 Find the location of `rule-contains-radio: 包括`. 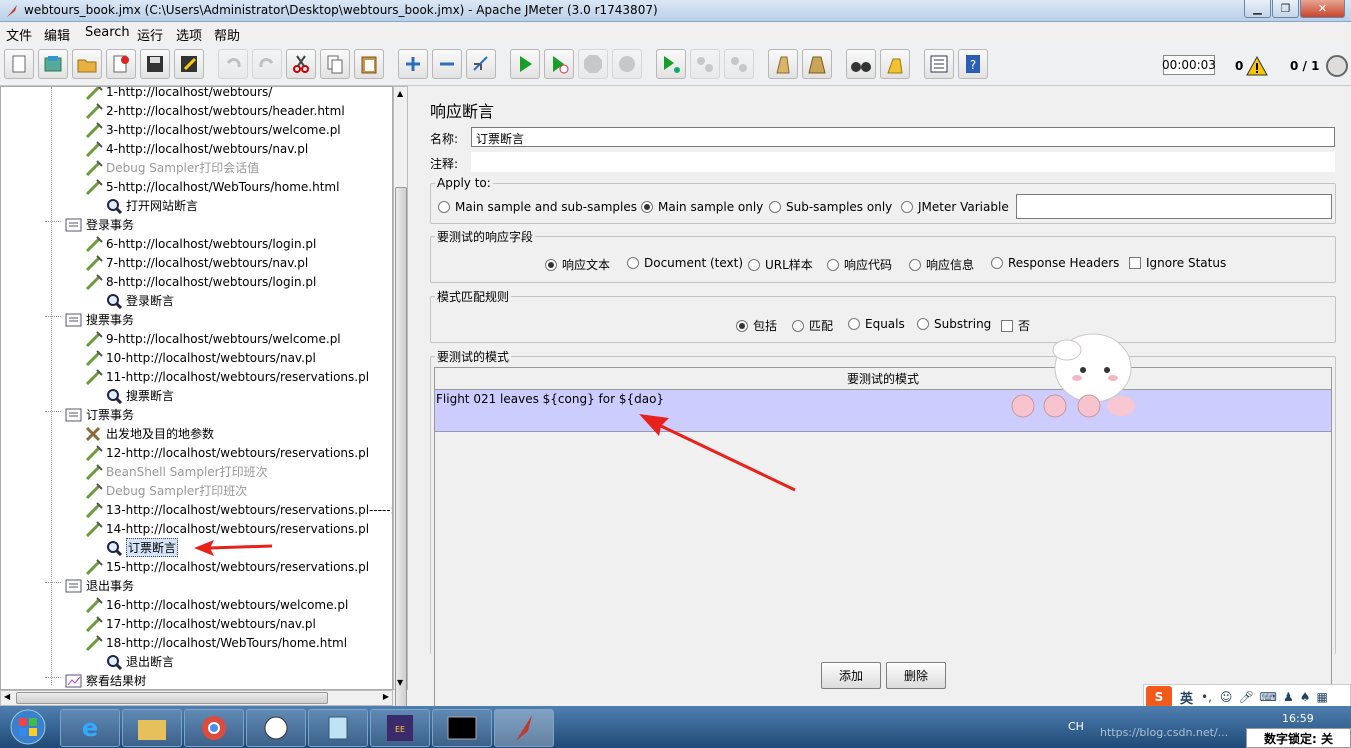

rule-contains-radio: 包括 is located at coordinates (756, 325).